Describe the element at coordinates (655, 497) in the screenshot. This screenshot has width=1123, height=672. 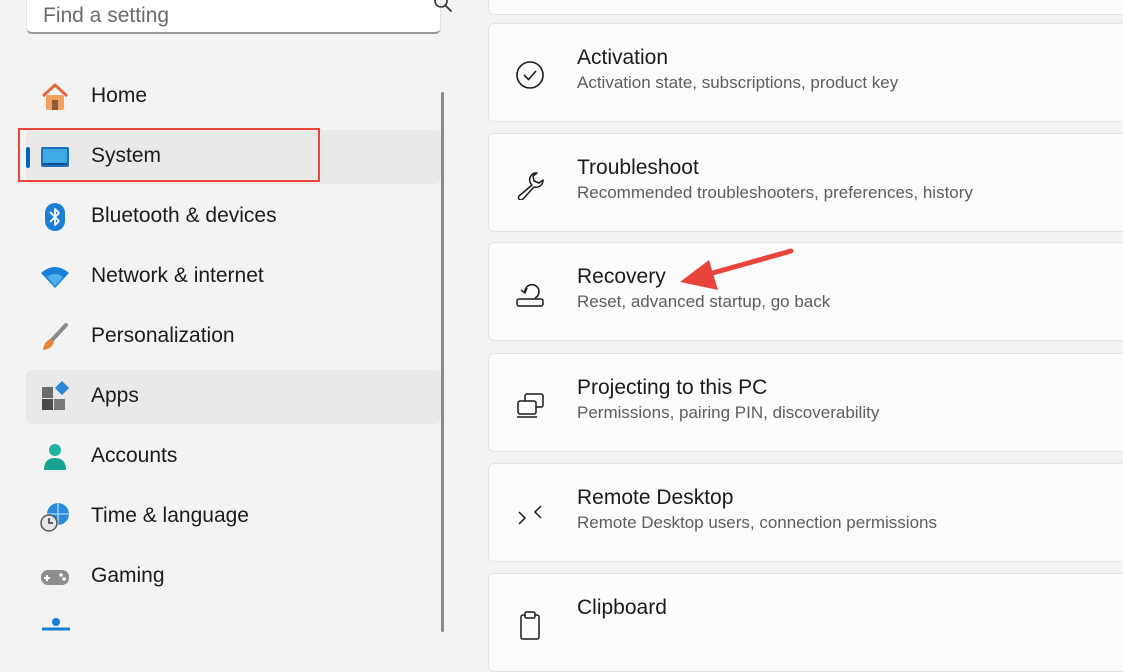
I see `card-title: Remote Desktop` at that location.